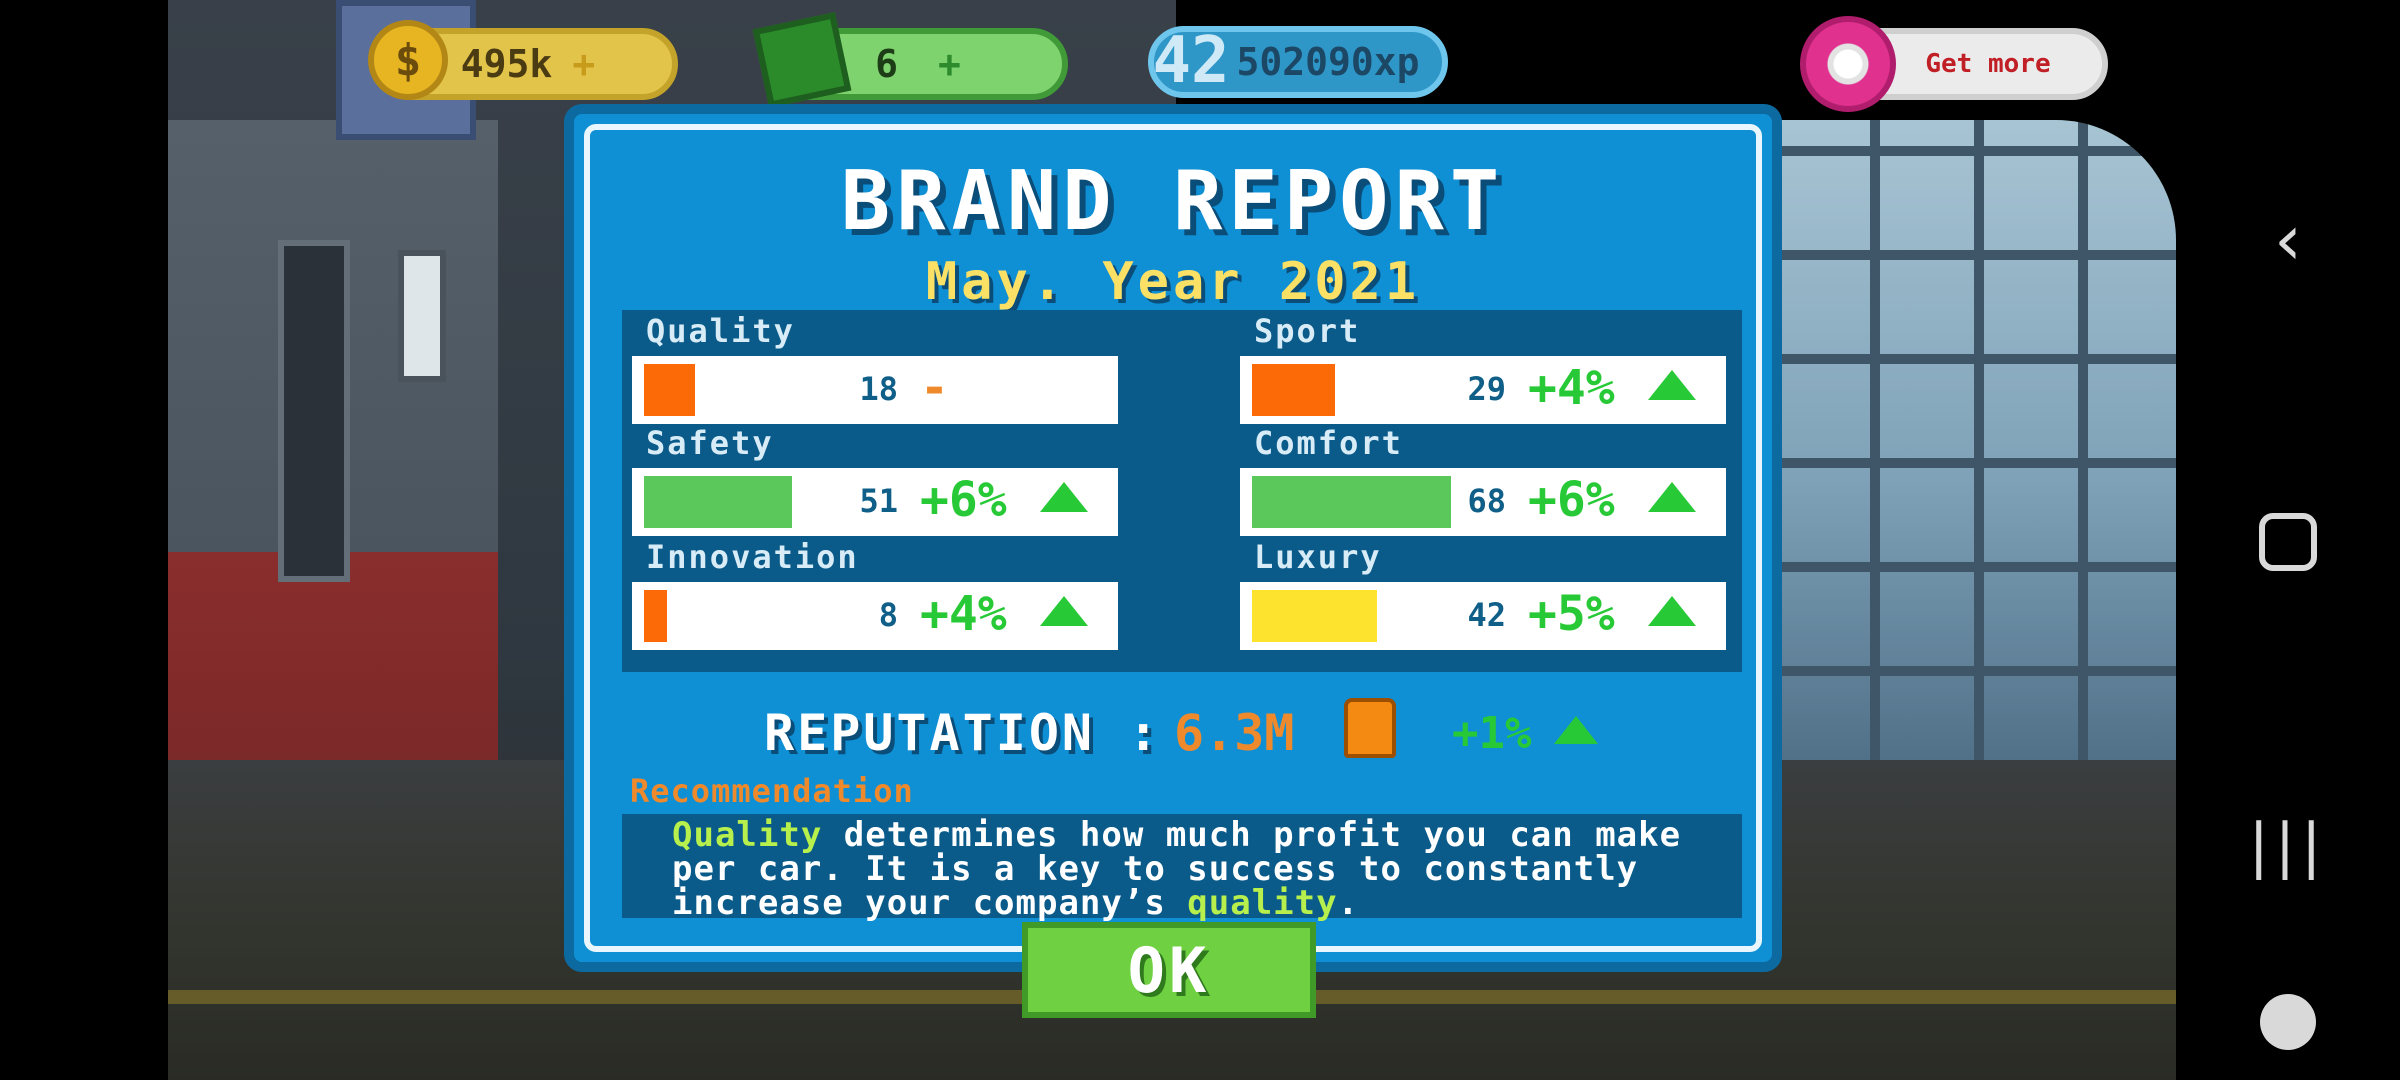  I want to click on stat-sport: Sport 29 +4%, so click(1478, 368).